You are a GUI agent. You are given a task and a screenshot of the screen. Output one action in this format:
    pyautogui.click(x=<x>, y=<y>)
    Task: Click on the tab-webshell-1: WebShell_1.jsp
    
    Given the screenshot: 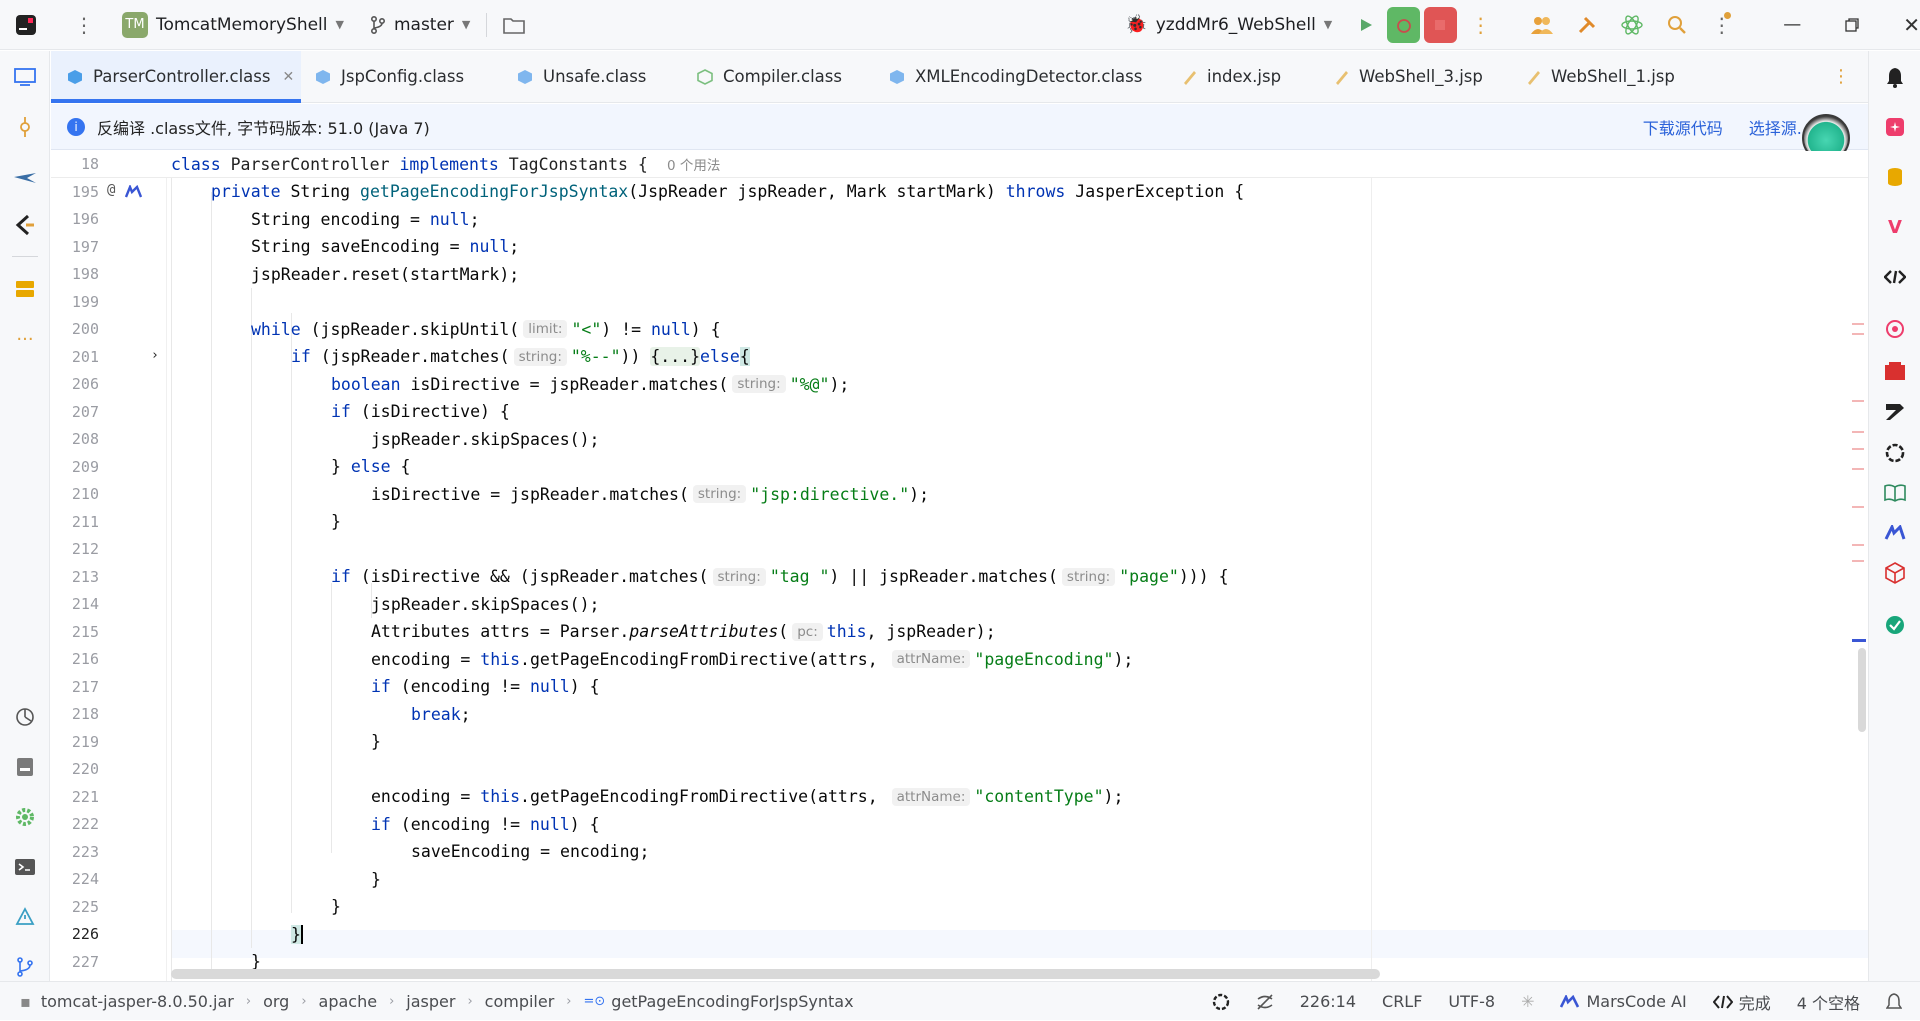 What is the action you would take?
    pyautogui.click(x=1609, y=77)
    